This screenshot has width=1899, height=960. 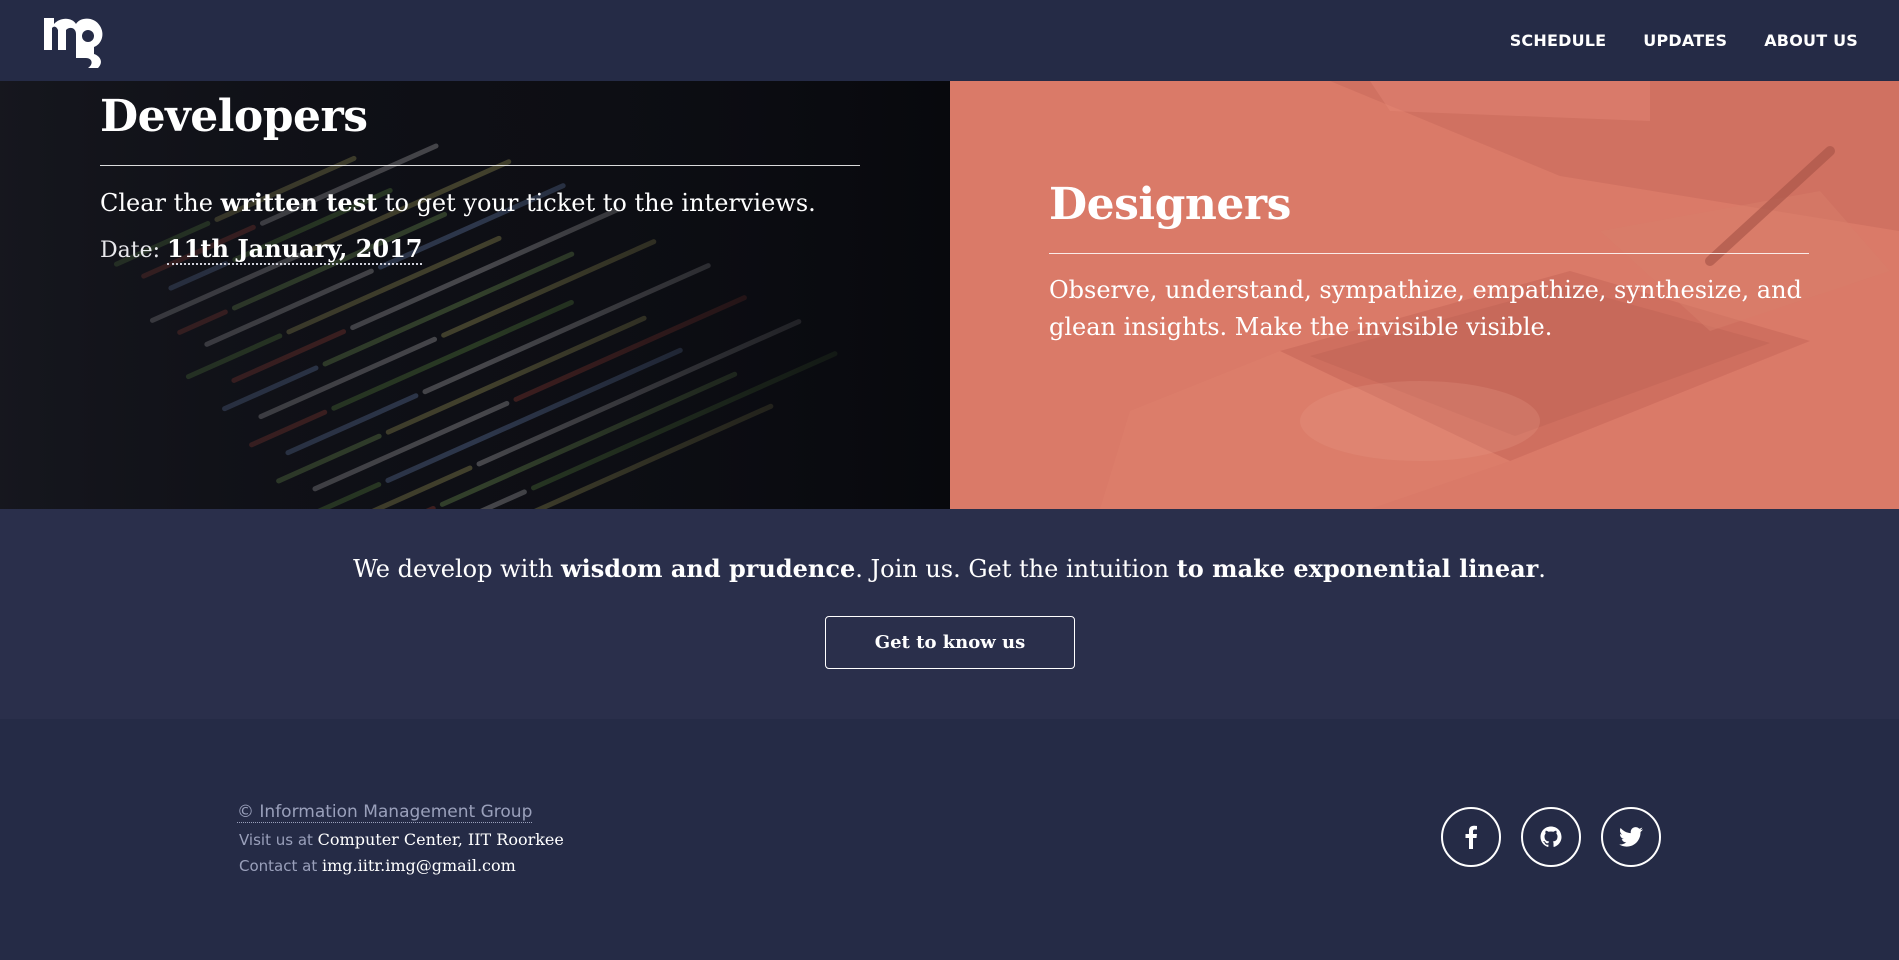 I want to click on cta-text-5: ., so click(x=1542, y=569).